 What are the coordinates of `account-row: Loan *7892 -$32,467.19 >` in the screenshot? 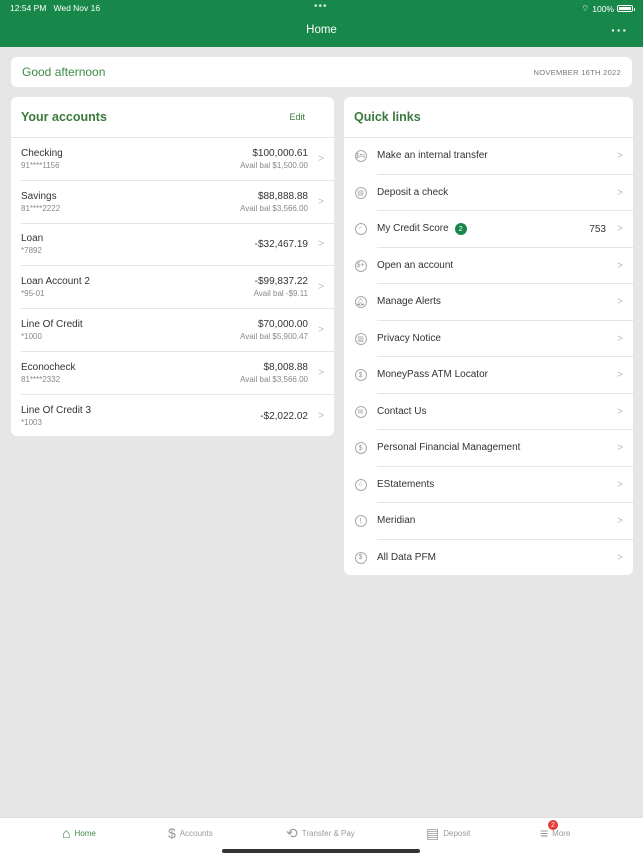 It's located at (177, 245).